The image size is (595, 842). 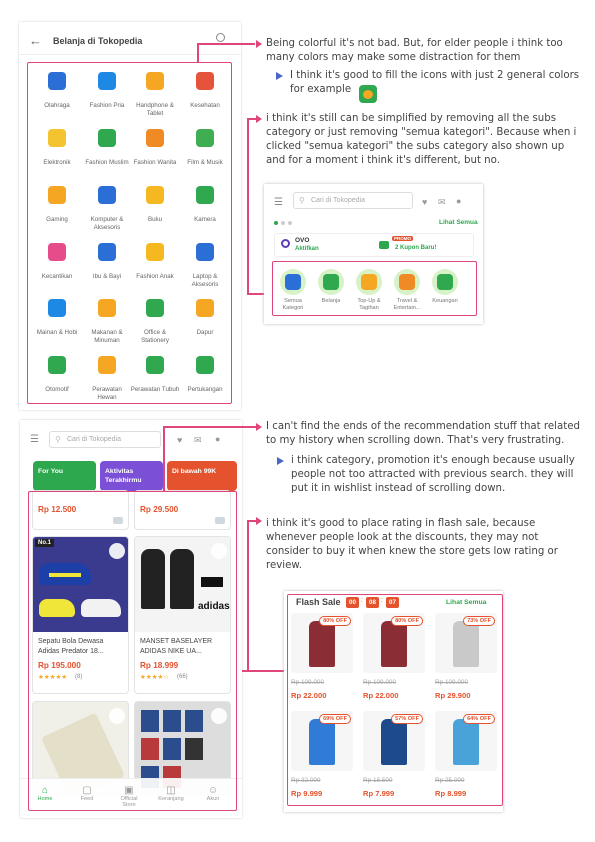 I want to click on category-item: Elektronik, so click(x=57, y=148).